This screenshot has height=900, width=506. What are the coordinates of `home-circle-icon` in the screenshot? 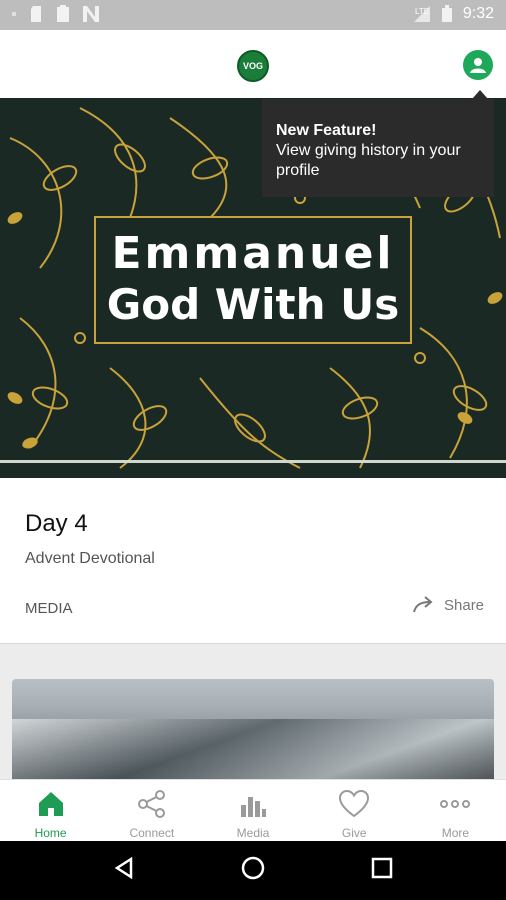 It's located at (253, 870).